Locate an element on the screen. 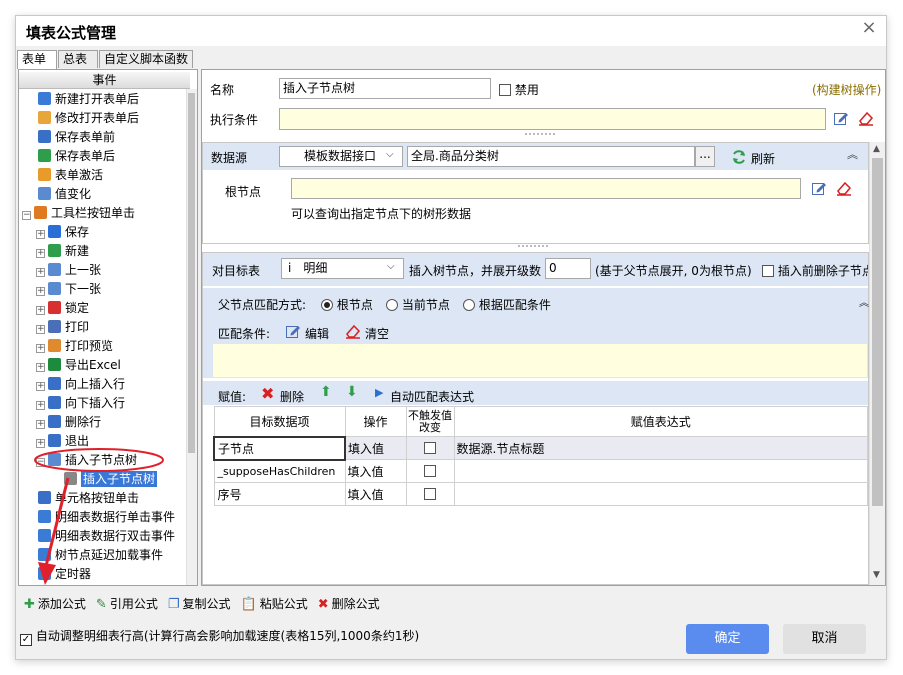 The width and height of the screenshot is (903, 675). tree-item: + 上一张 is located at coordinates (103, 270).